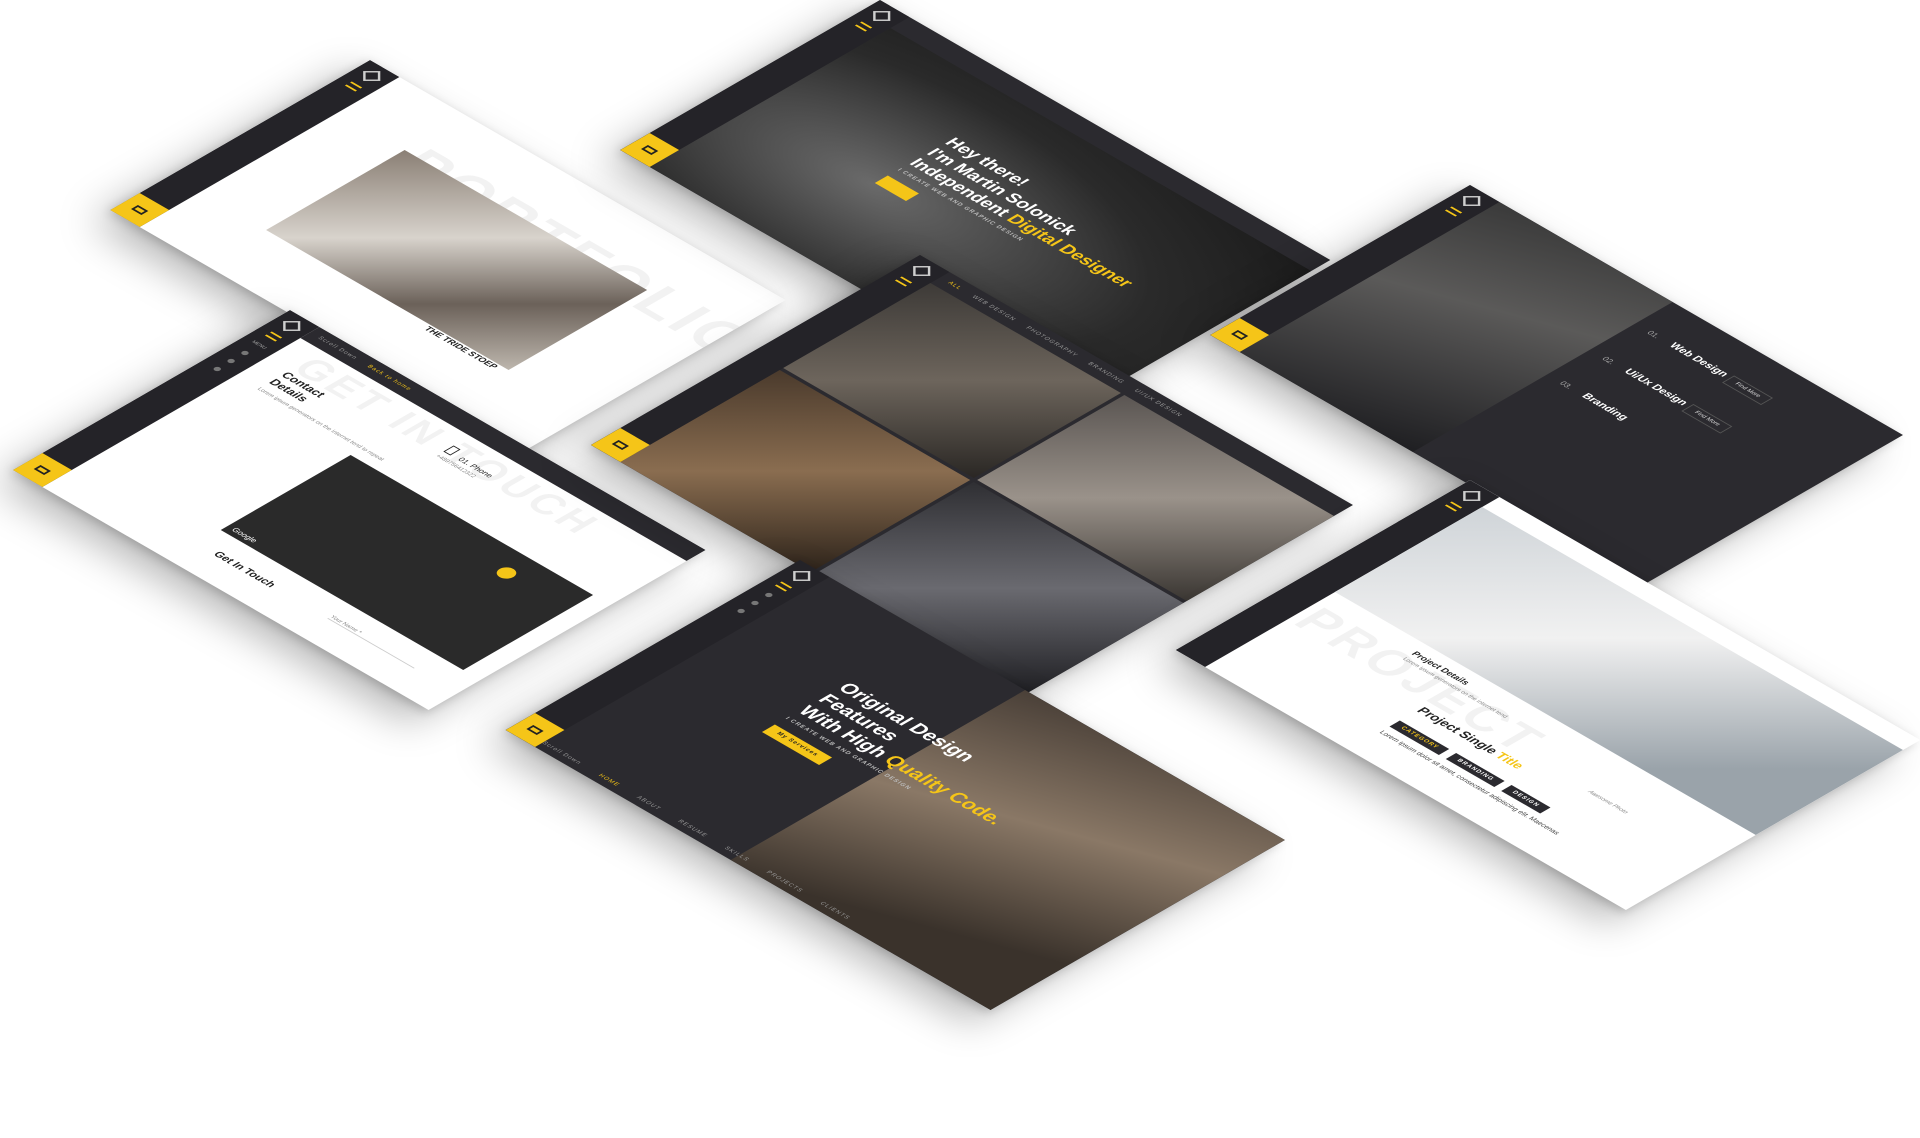 Image resolution: width=1920 pixels, height=1138 pixels. What do you see at coordinates (561, 753) in the screenshot?
I see `scroll-down-label: Scroll Down` at bounding box center [561, 753].